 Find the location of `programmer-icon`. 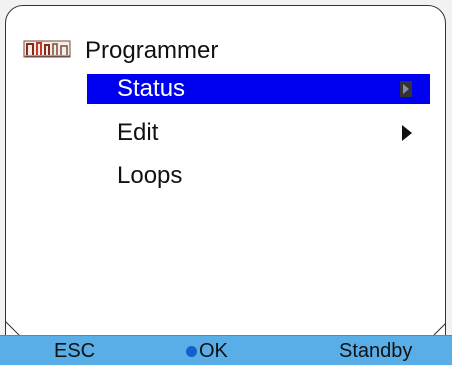

programmer-icon is located at coordinates (47, 49).